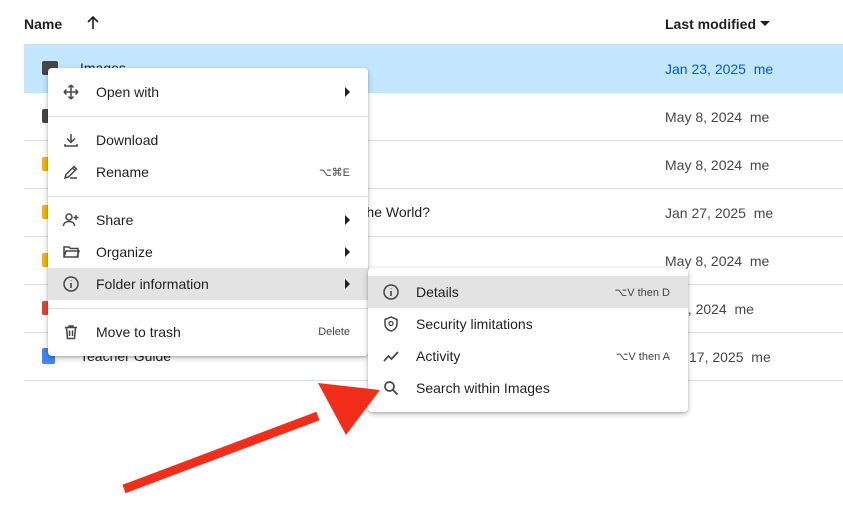 This screenshot has height=508, width=843. What do you see at coordinates (251, 438) in the screenshot?
I see `annotation-arrow-icon` at bounding box center [251, 438].